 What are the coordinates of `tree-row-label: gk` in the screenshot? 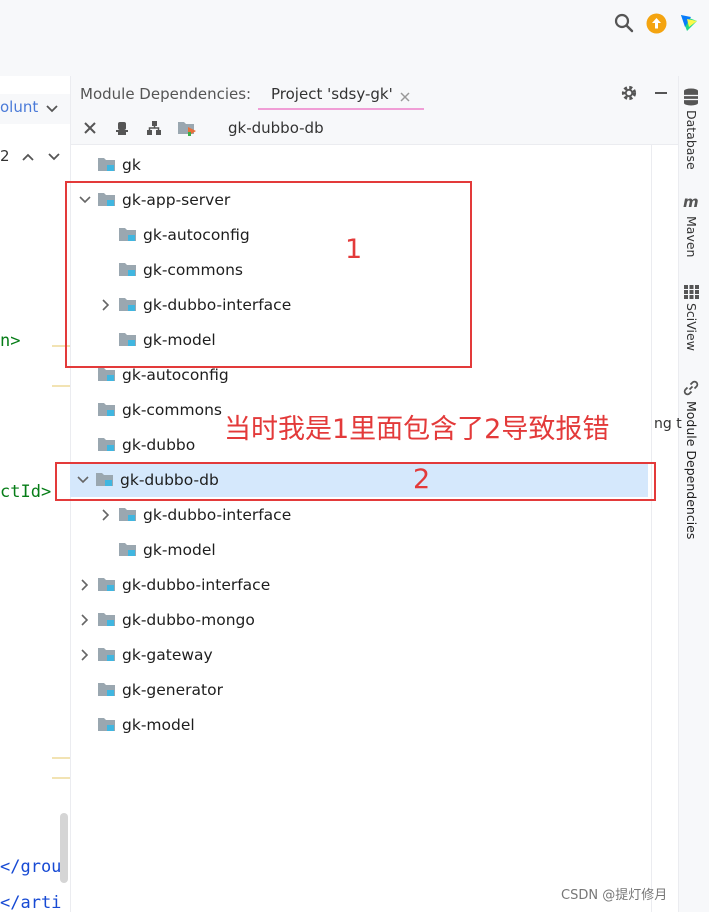 It's located at (131, 164).